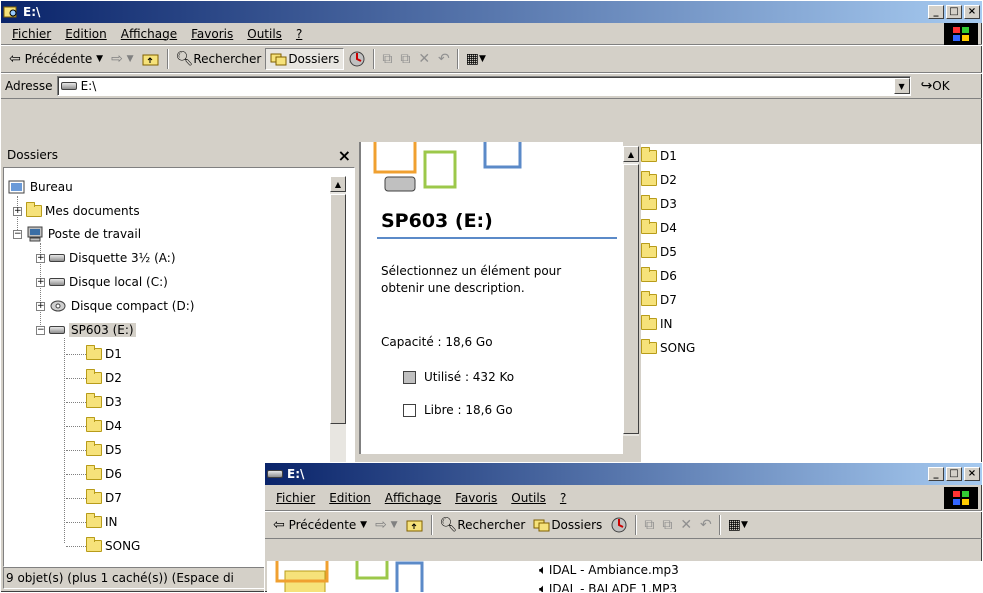 This screenshot has height=593, width=983. Describe the element at coordinates (344, 155) in the screenshot. I see `folders-pane-close-button: ×` at that location.